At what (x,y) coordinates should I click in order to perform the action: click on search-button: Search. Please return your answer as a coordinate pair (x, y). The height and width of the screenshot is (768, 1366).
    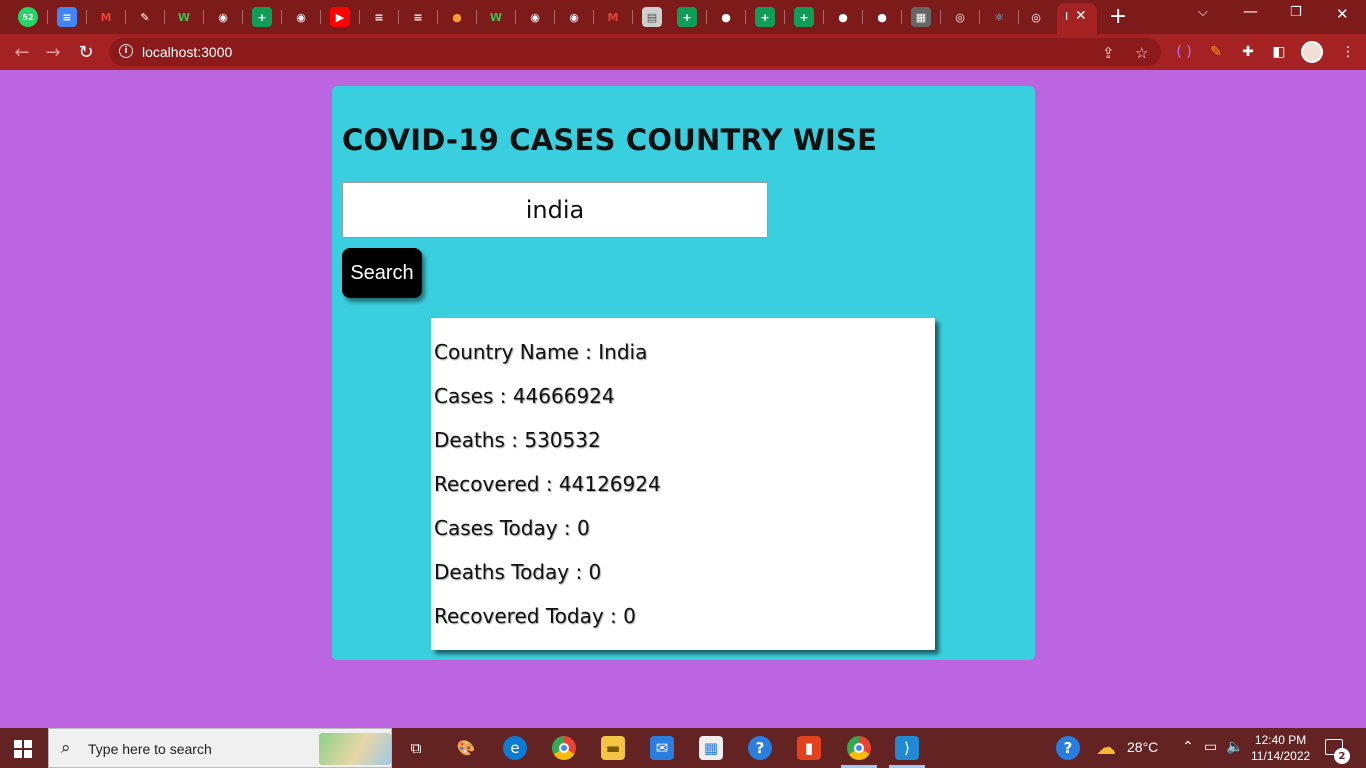
    Looking at the image, I should click on (382, 273).